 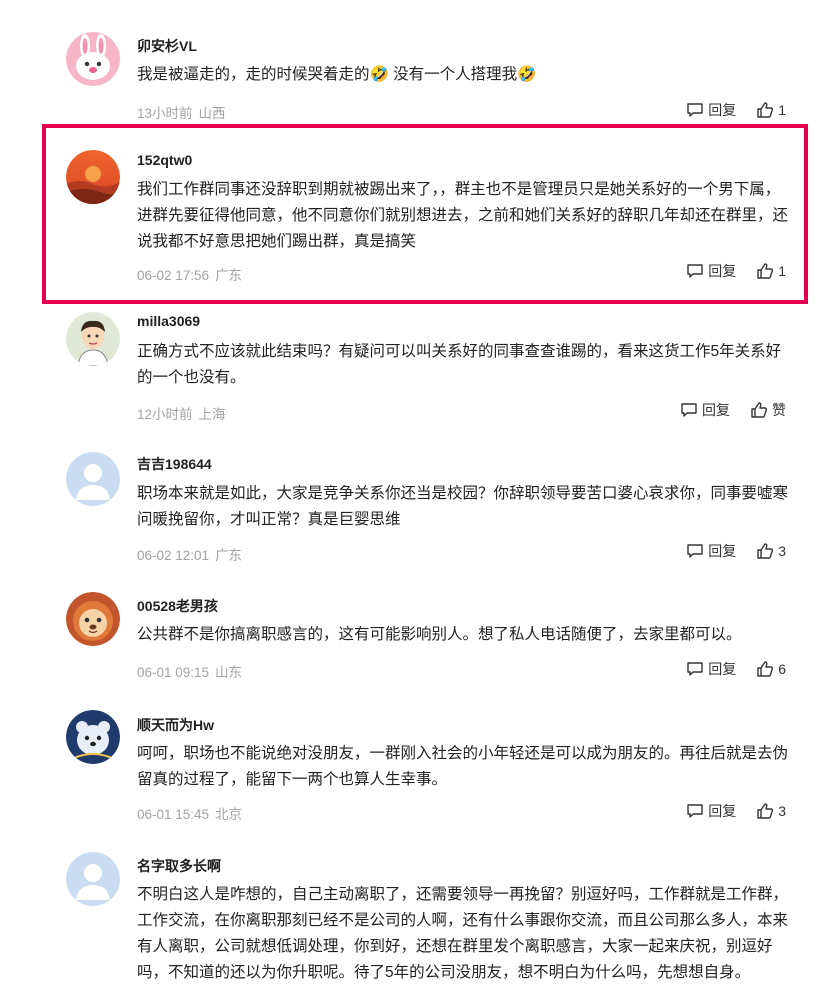 What do you see at coordinates (439, 634) in the screenshot?
I see `comment-text: 公共群不是你搞离职感言的，这有可能影响别人。想了私人电话随便了，去家里都可以。` at bounding box center [439, 634].